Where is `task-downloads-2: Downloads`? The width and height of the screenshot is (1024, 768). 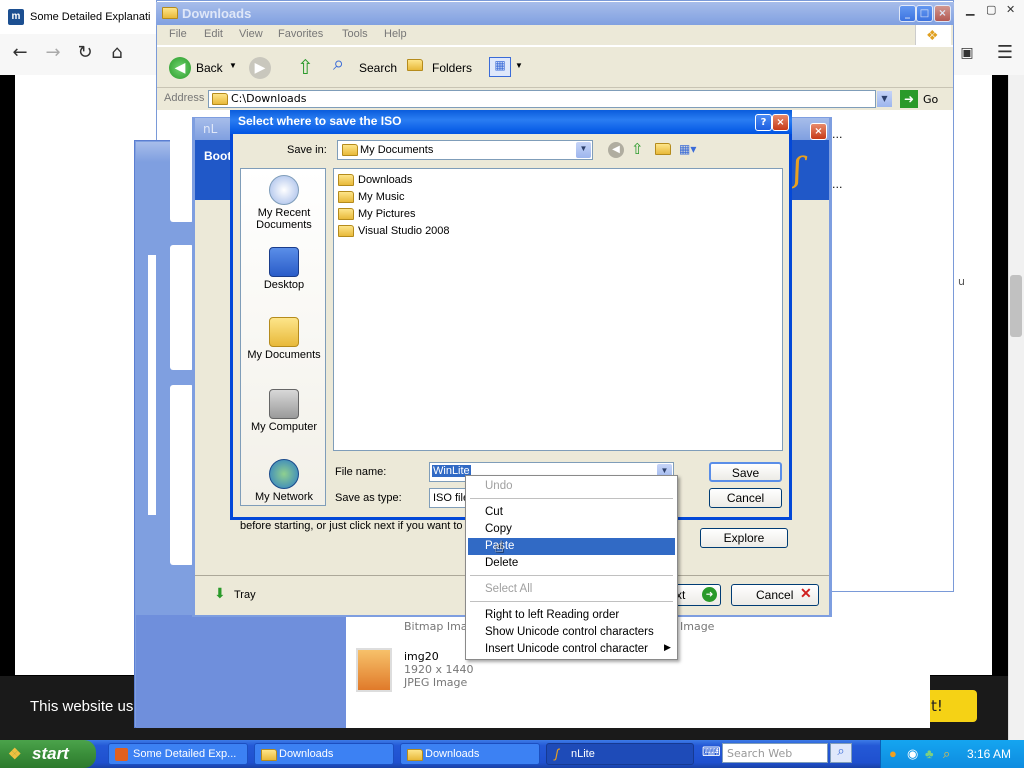 task-downloads-2: Downloads is located at coordinates (470, 754).